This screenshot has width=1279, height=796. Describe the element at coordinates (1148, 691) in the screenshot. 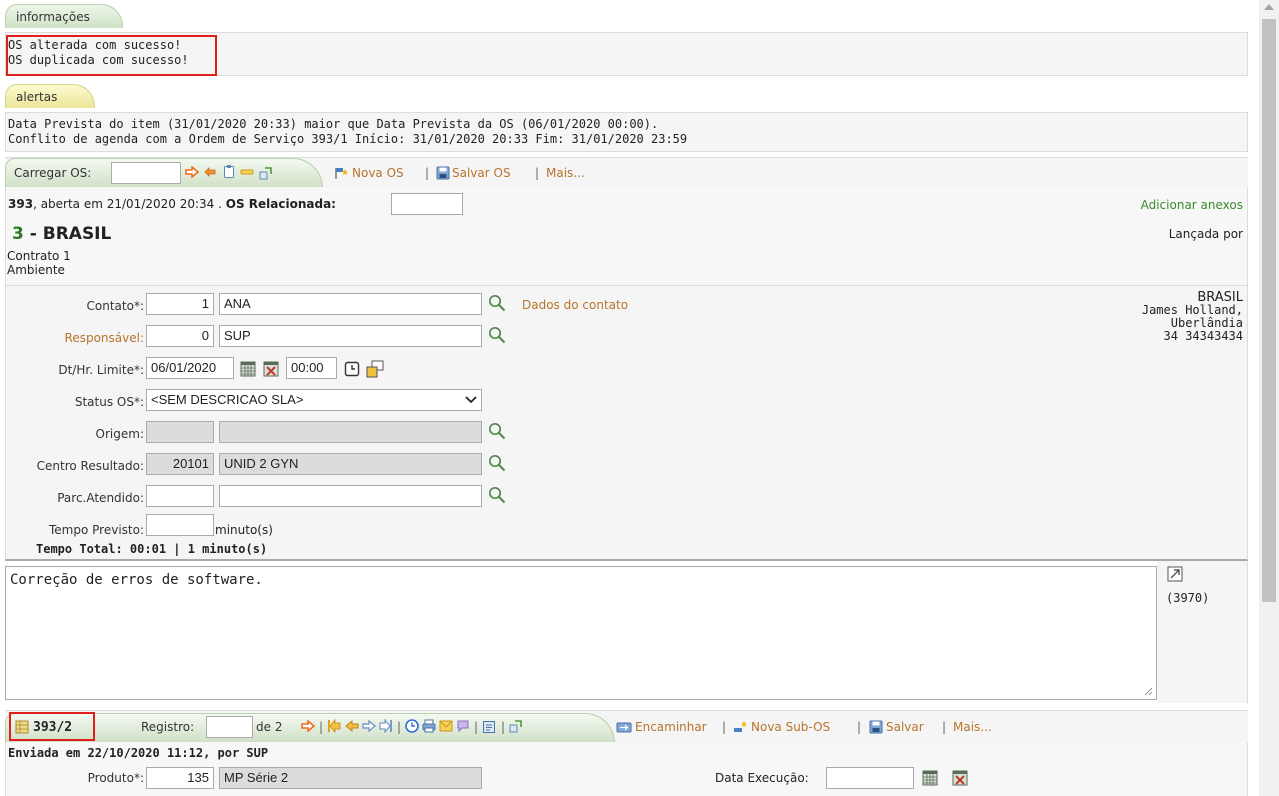

I see `resize-handle-icon` at that location.